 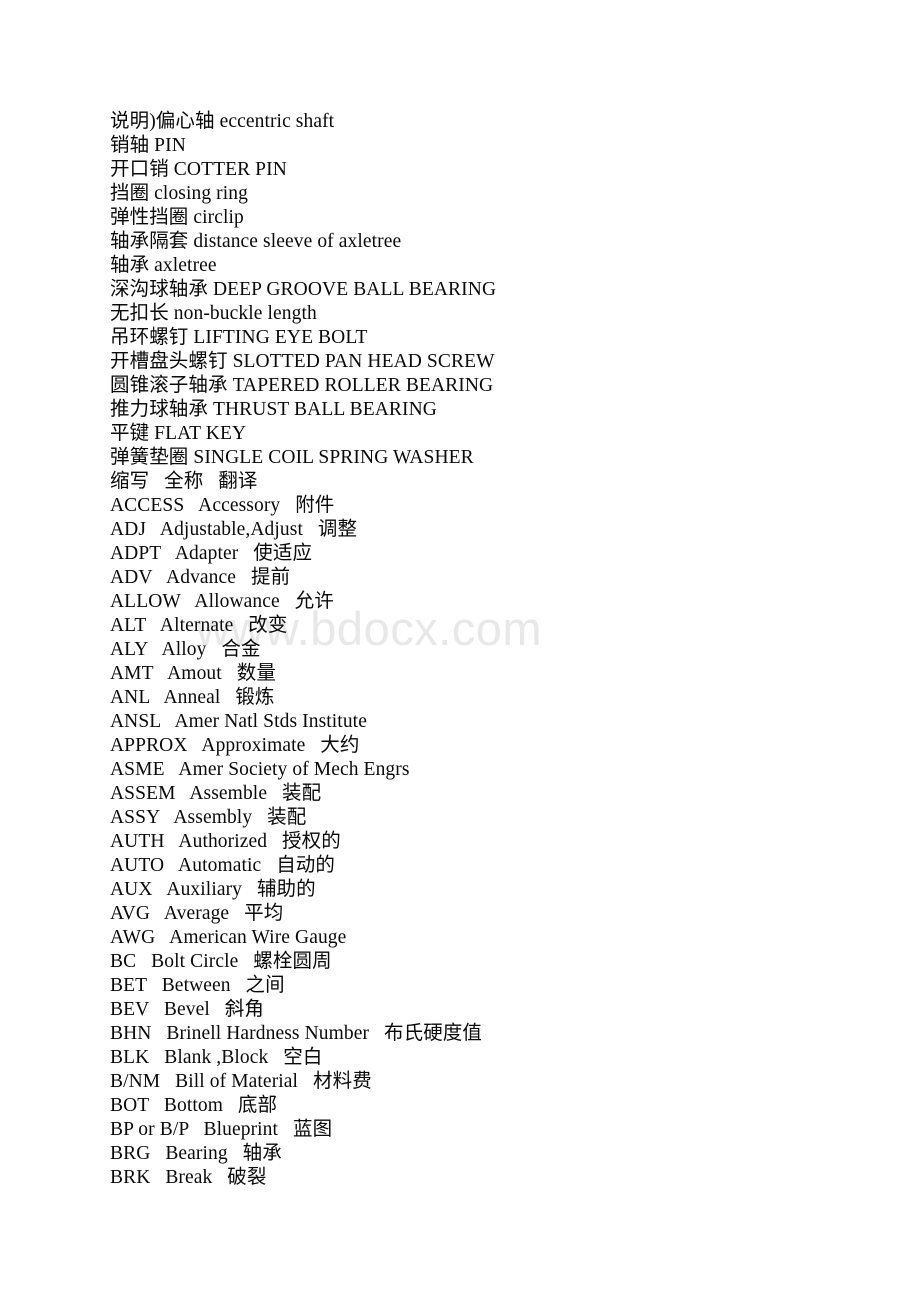 What do you see at coordinates (200, 577) in the screenshot?
I see `abbreviation-line: ADV Advance 提前` at bounding box center [200, 577].